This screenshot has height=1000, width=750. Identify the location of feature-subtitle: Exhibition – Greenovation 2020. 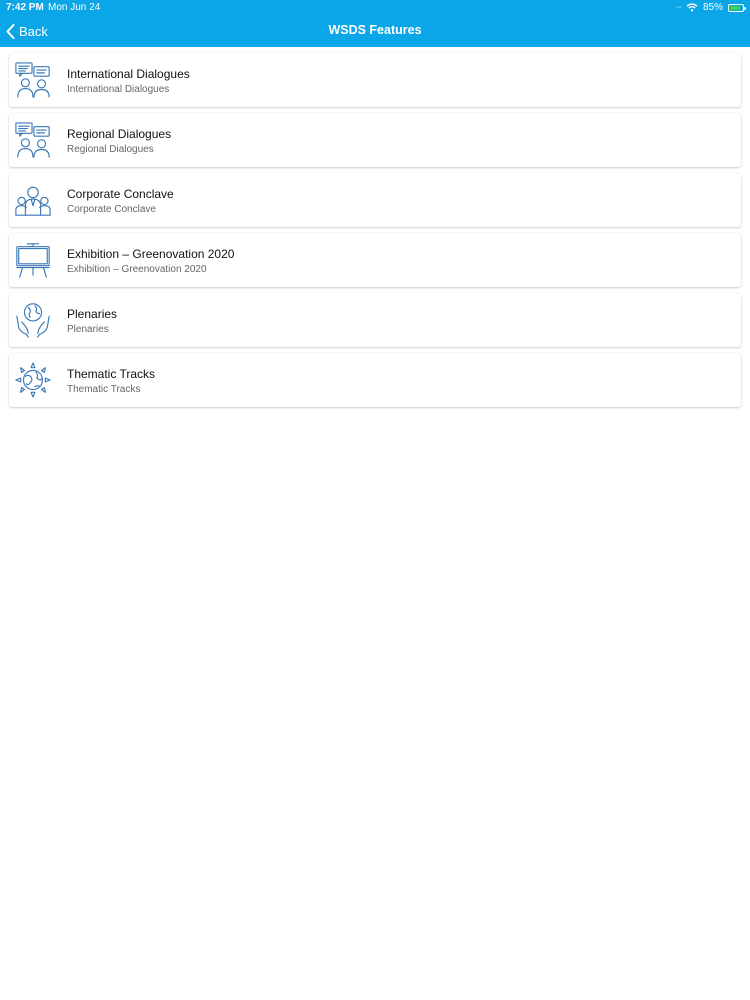
(137, 269).